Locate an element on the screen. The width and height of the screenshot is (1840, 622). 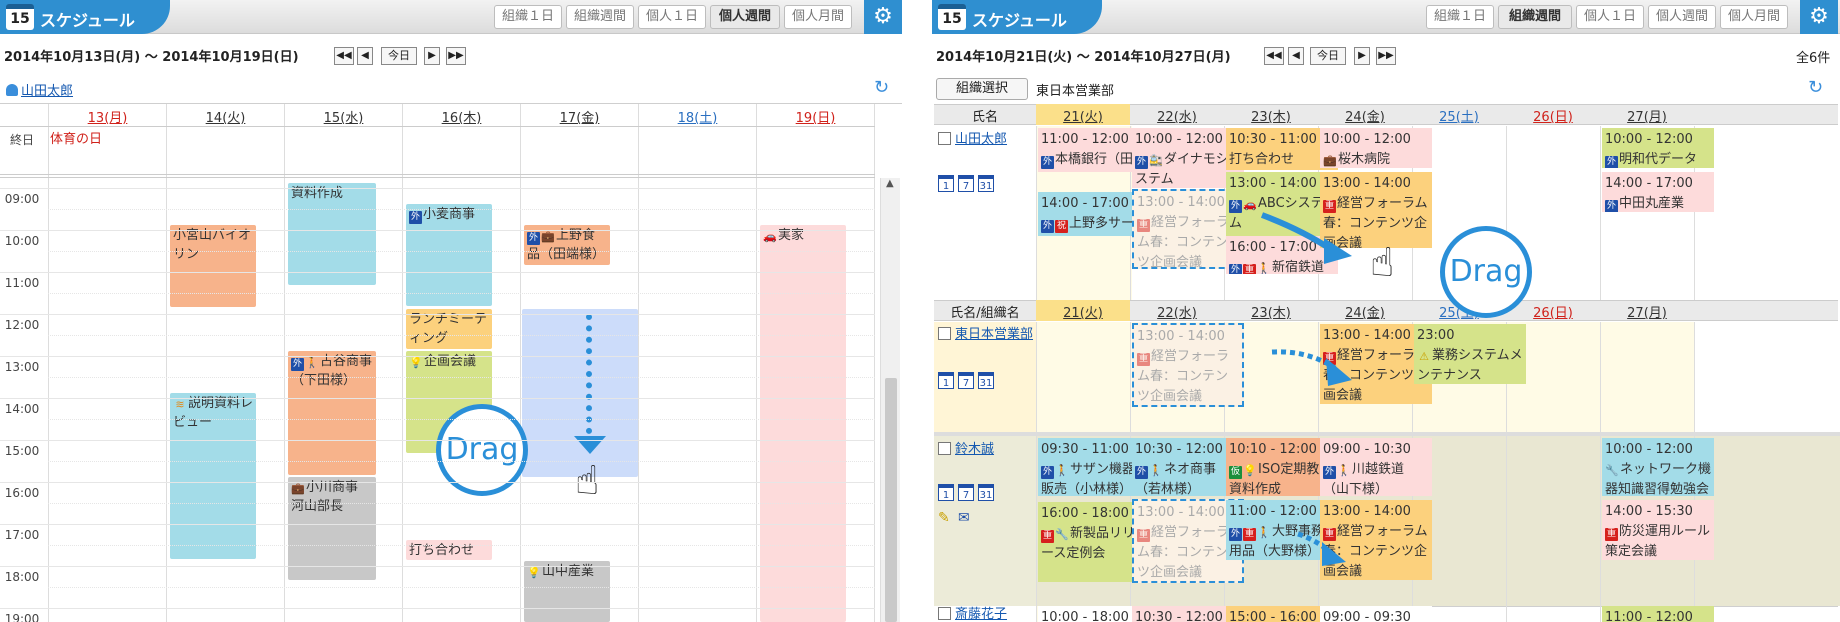
event-item: 11:00 - 12:00 is located at coordinates (1658, 614).